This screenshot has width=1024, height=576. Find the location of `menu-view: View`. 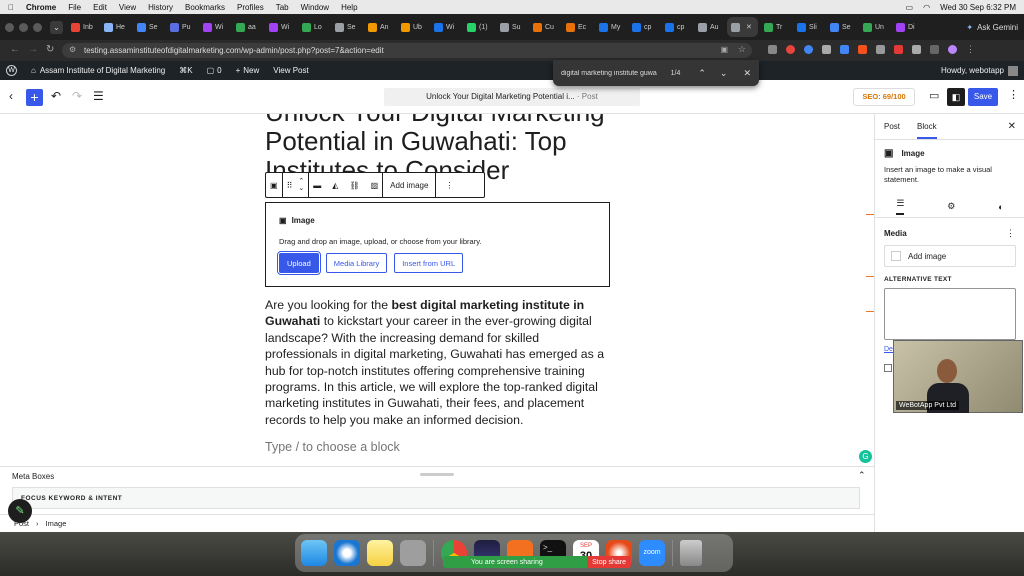

menu-view: View is located at coordinates (127, 7).